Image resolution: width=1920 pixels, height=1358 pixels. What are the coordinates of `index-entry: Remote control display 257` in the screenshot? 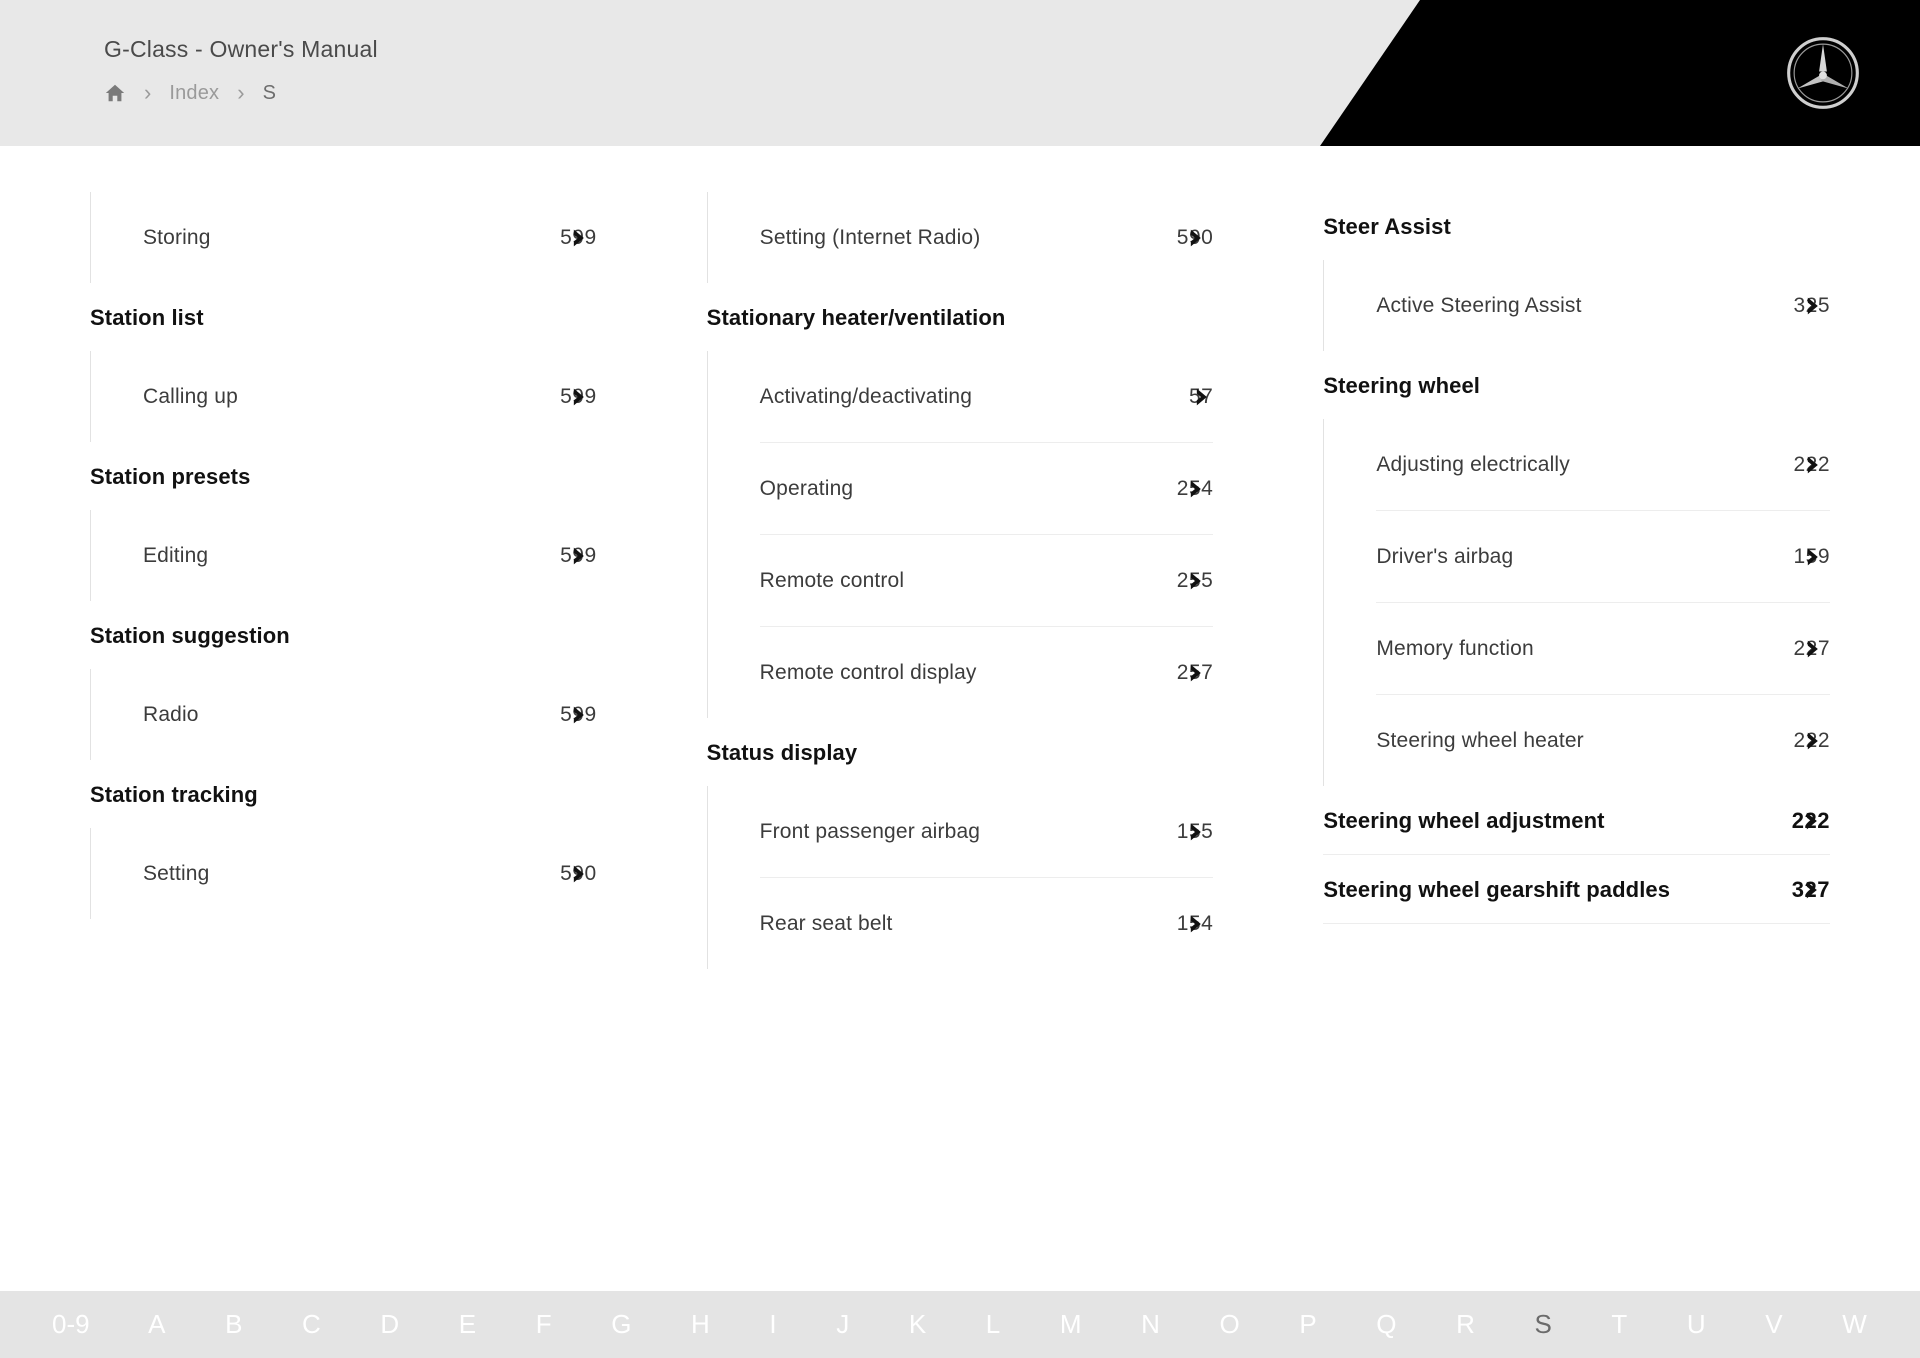 It's located at (987, 672).